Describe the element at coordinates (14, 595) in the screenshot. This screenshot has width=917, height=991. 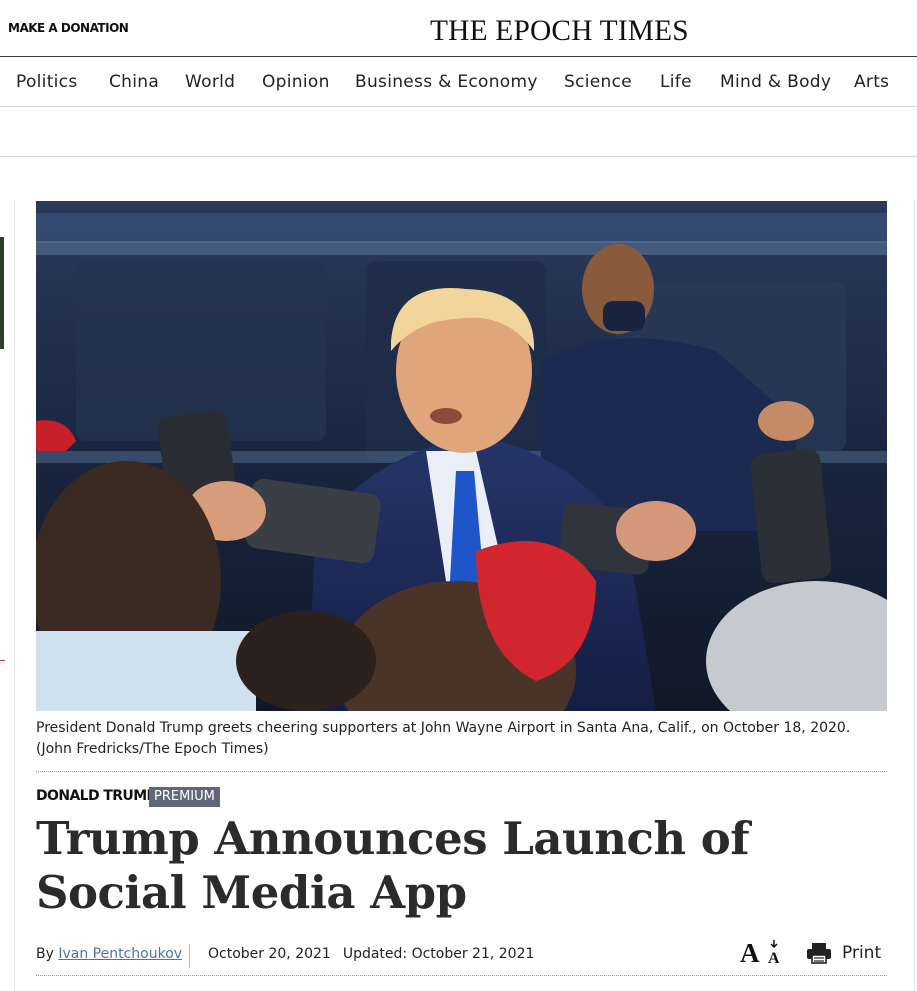
I see `content-frame-left` at that location.